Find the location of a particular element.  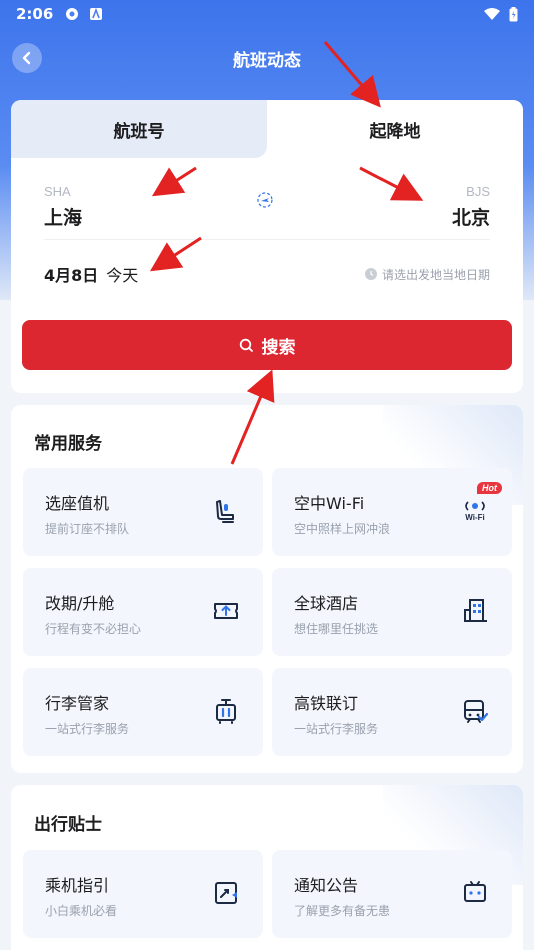

train-icon is located at coordinates (476, 711).